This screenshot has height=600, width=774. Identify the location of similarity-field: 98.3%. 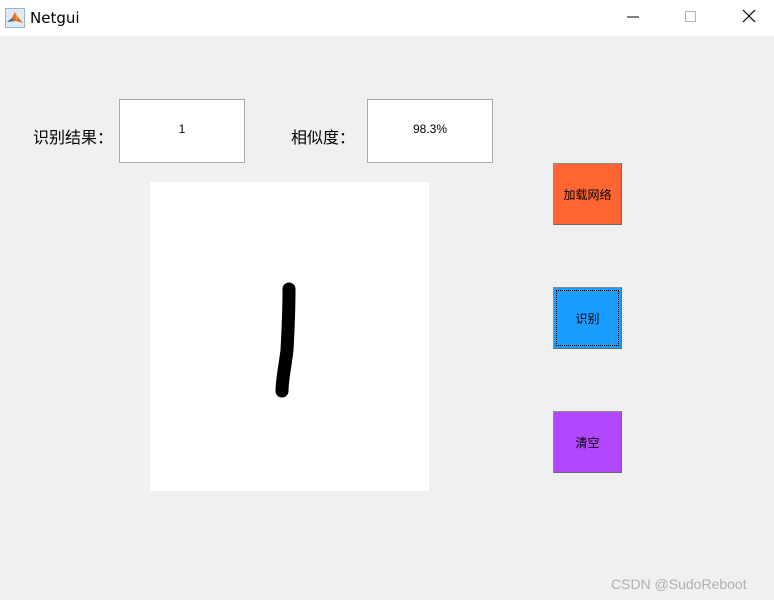
(430, 131).